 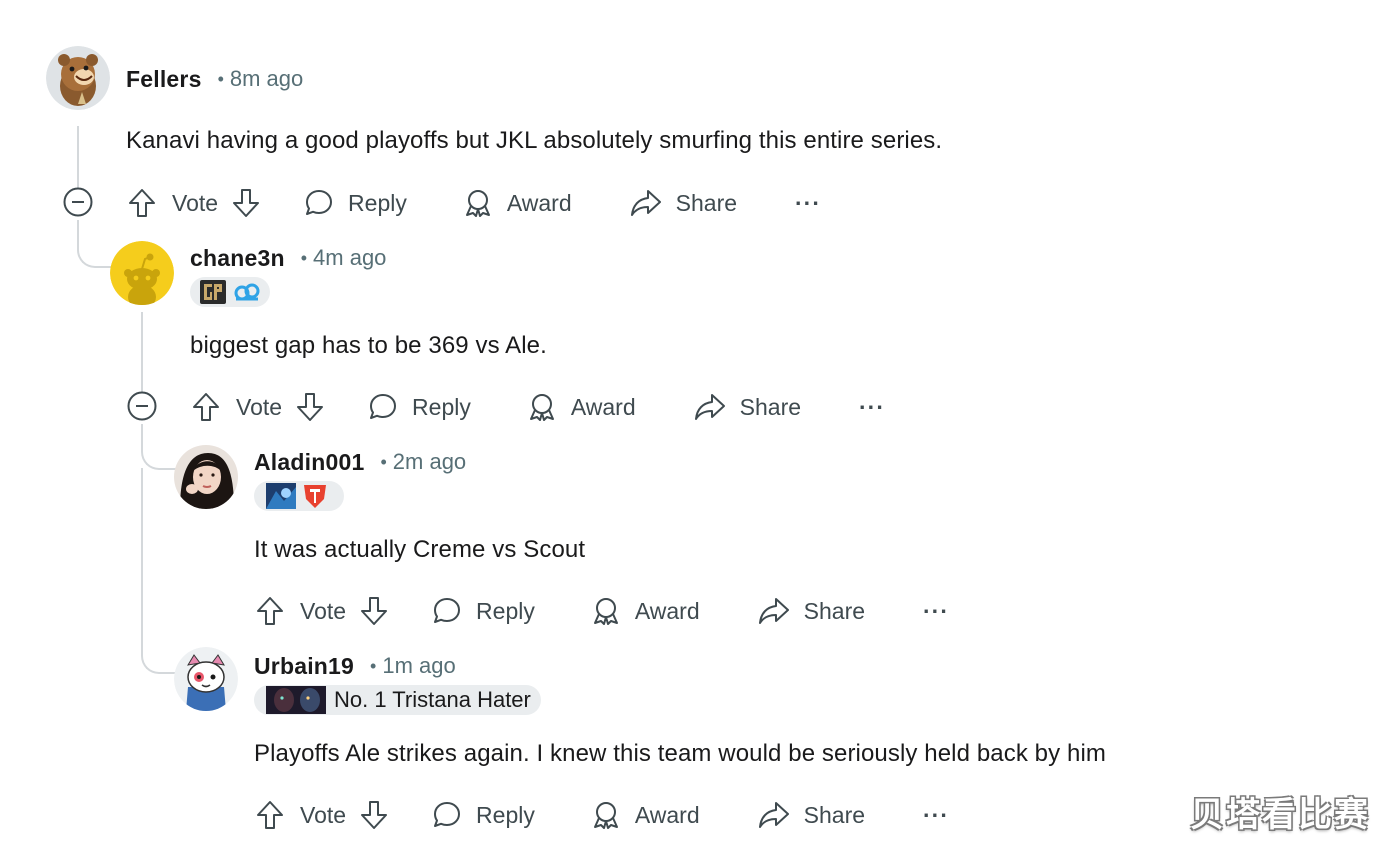 What do you see at coordinates (304, 666) in the screenshot?
I see `username: Urbain19` at bounding box center [304, 666].